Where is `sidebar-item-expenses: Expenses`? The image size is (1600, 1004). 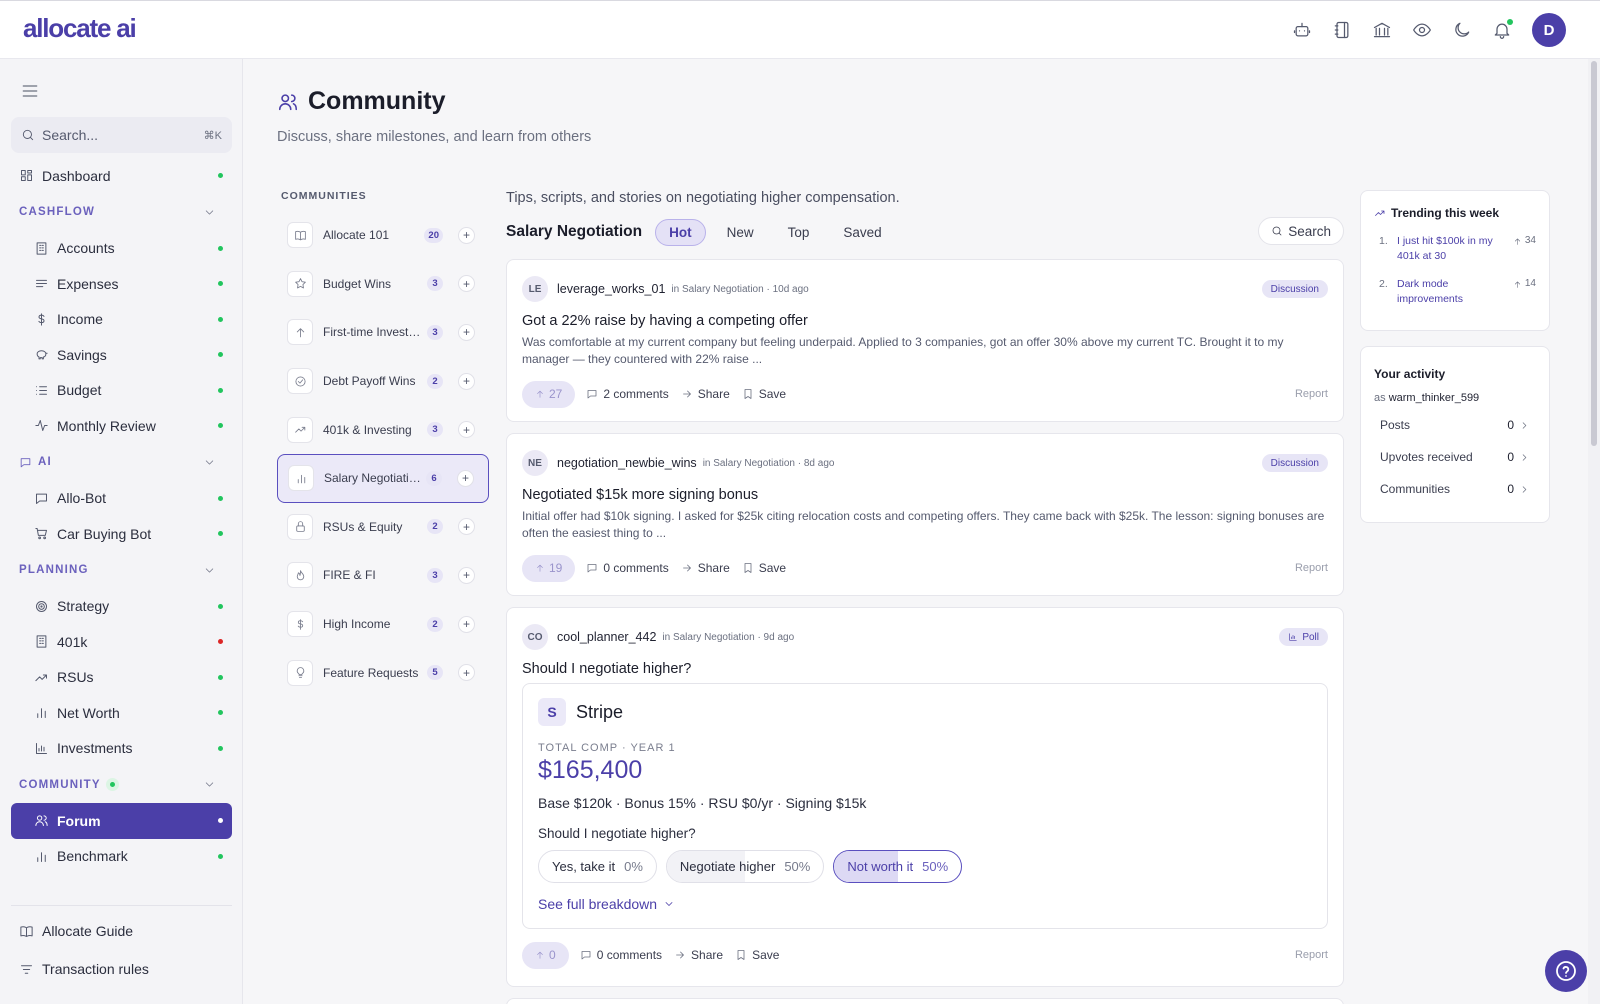
sidebar-item-expenses: Expenses is located at coordinates (121, 284).